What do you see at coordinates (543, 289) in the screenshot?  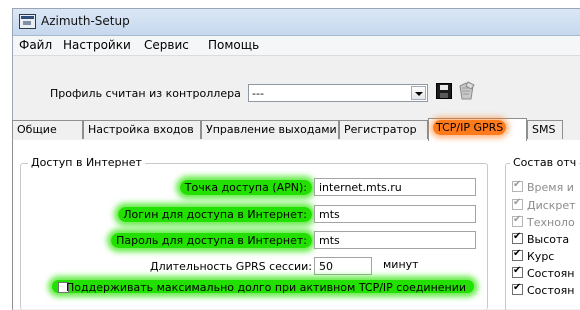 I see `report-item-state-2: Состоян` at bounding box center [543, 289].